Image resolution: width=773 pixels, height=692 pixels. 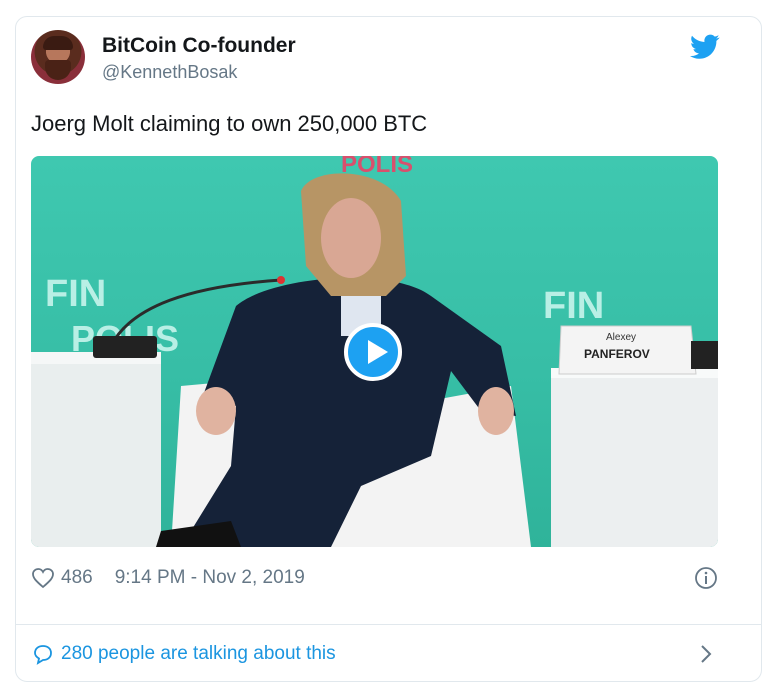 I want to click on twitter-bird-icon, so click(x=705, y=47).